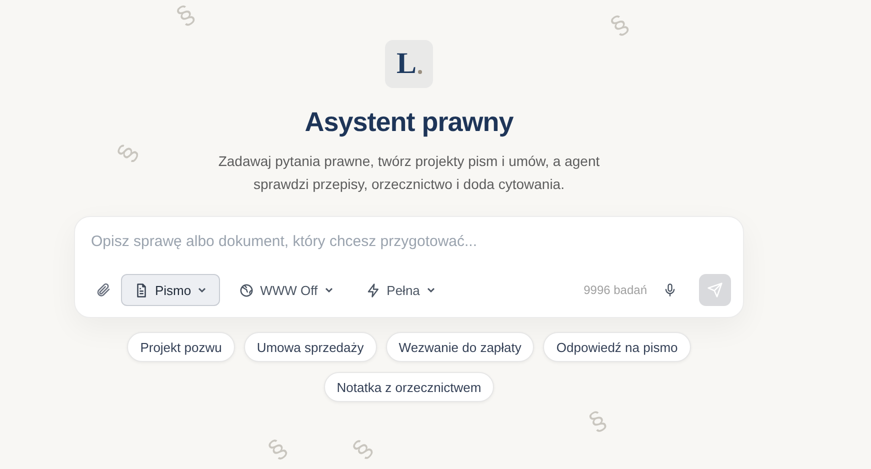 Image resolution: width=871 pixels, height=469 pixels. What do you see at coordinates (617, 347) in the screenshot?
I see `suggestion-chip: Odpowiedź na pismo` at bounding box center [617, 347].